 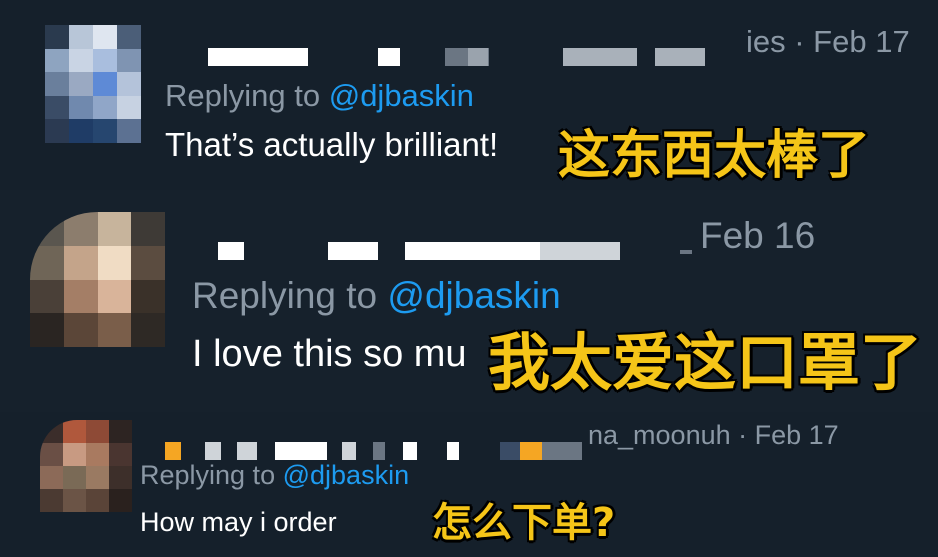 I want to click on tweet-text: I love this so mu, so click(x=329, y=354).